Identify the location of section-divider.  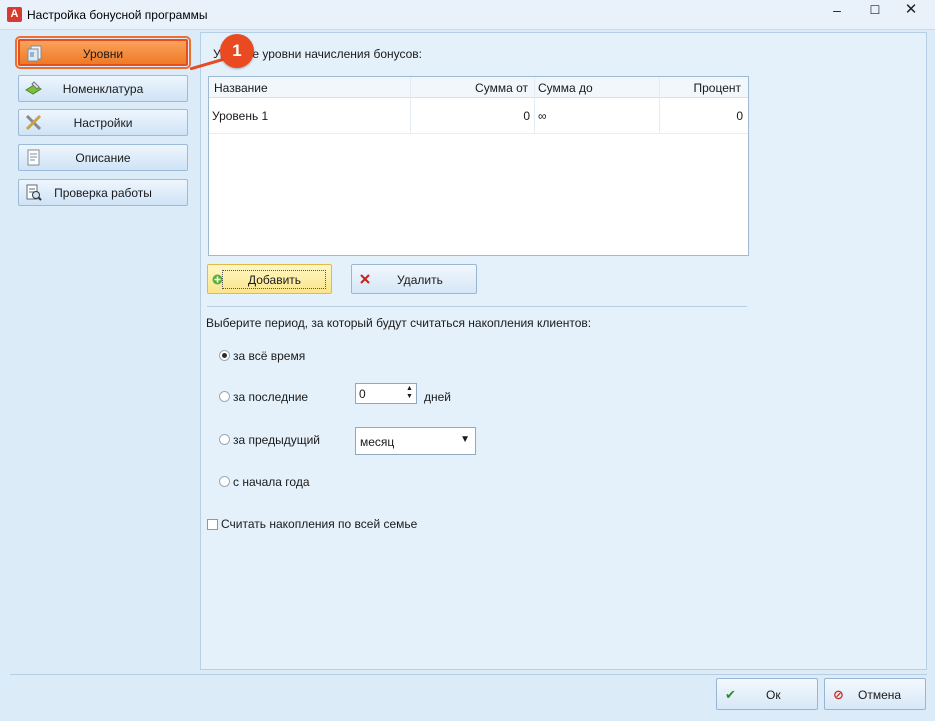
(477, 306).